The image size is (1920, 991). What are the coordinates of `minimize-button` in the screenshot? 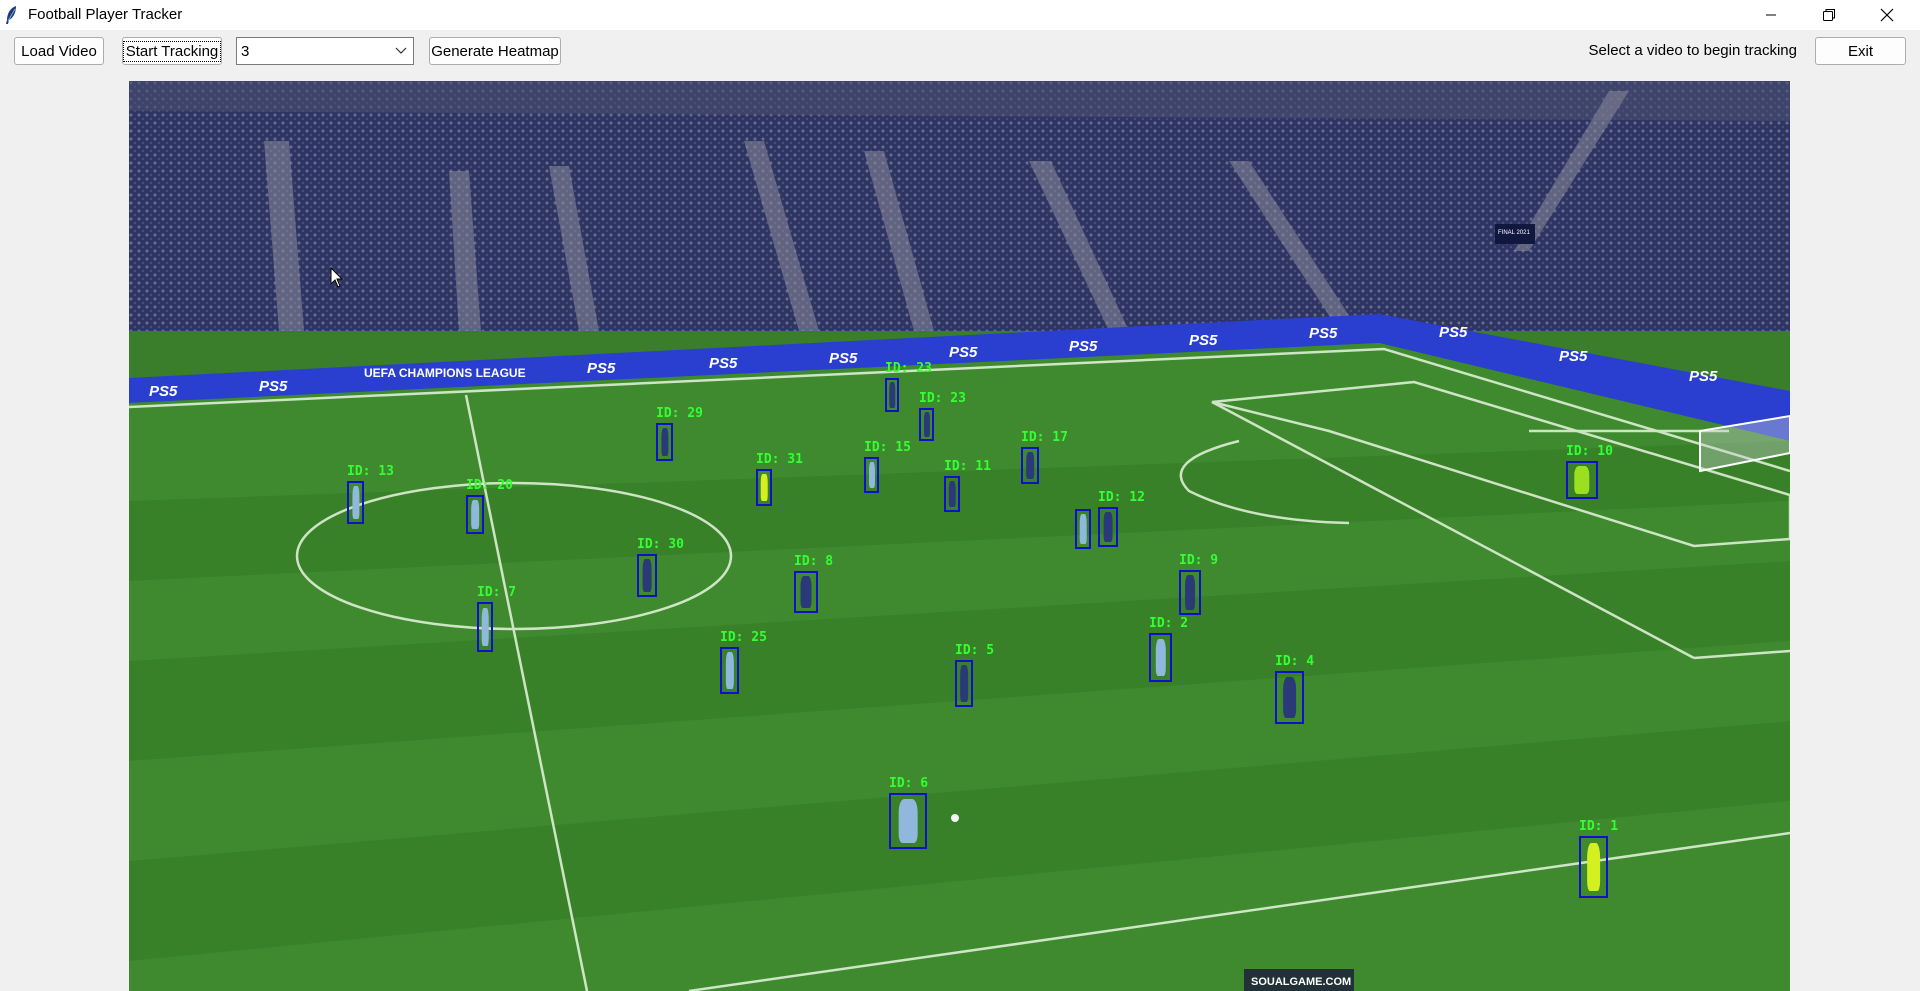 It's located at (1771, 15).